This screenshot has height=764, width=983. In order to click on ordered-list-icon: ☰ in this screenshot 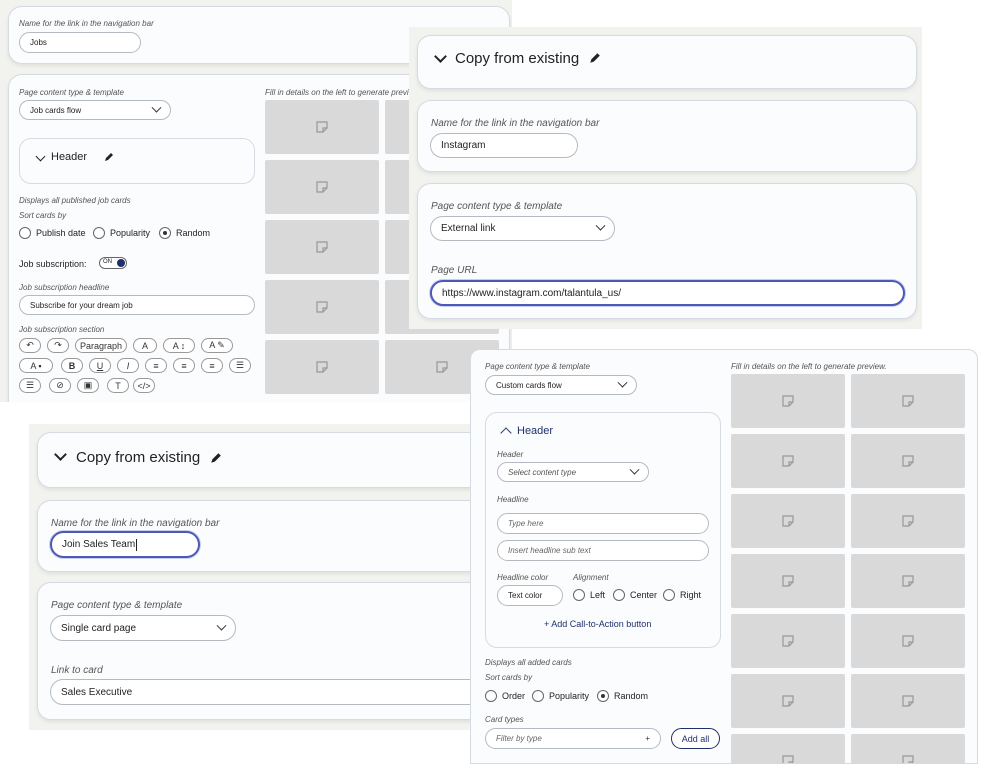, I will do `click(240, 365)`.